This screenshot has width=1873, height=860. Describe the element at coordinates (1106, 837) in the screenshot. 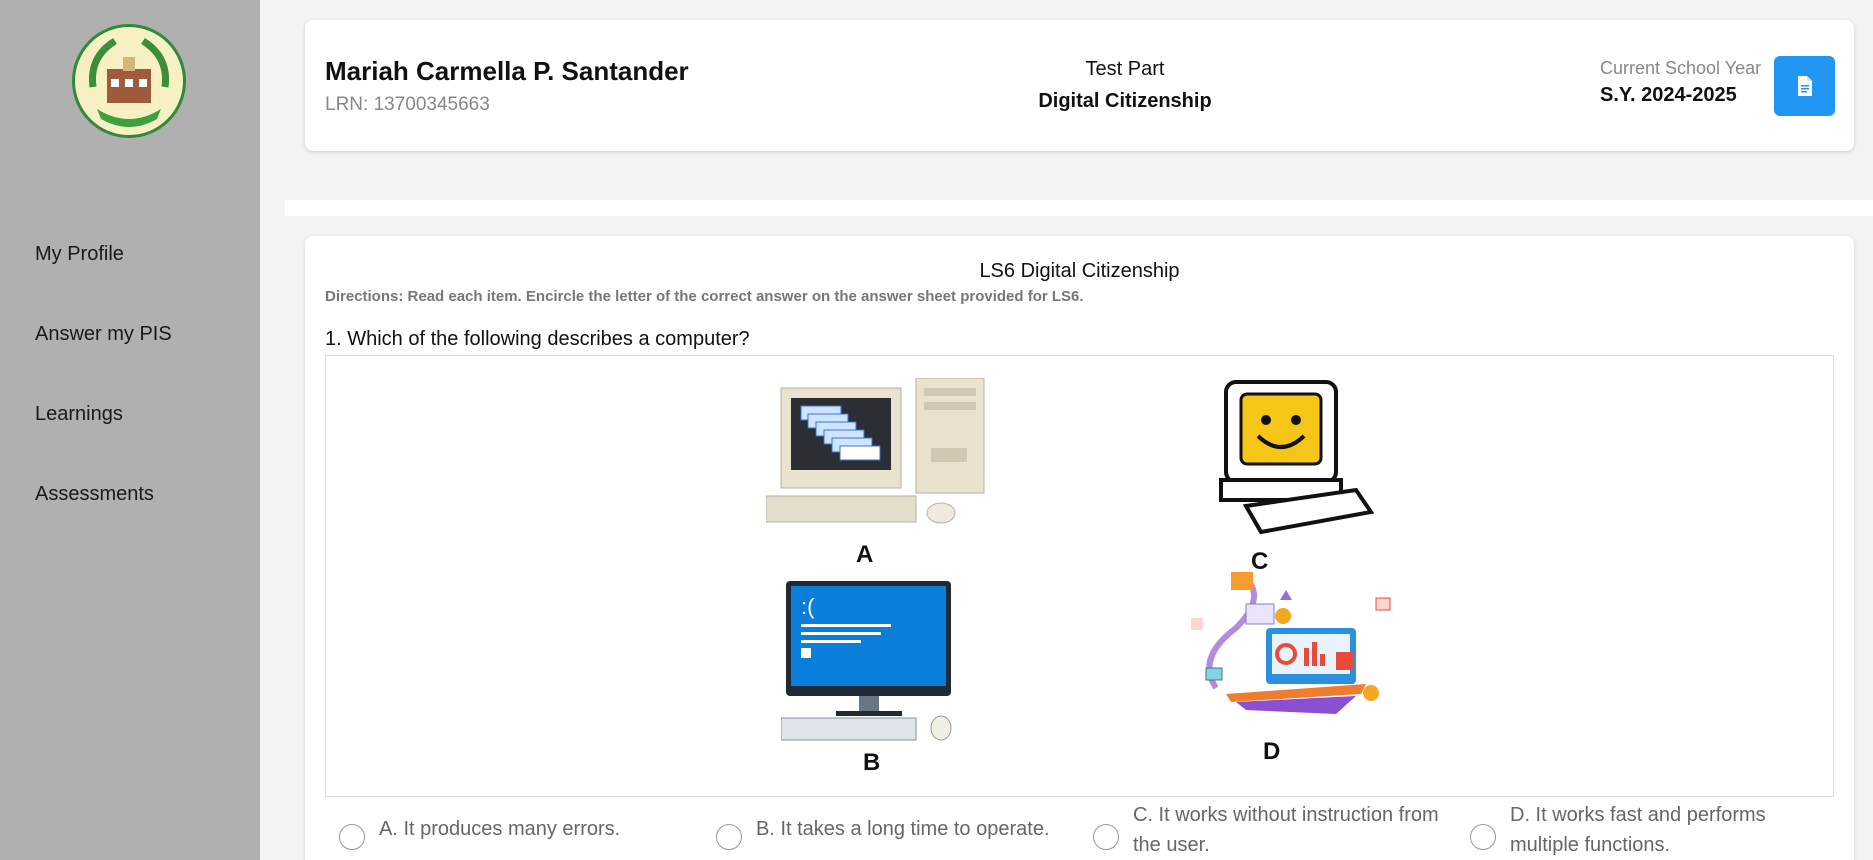

I see `option-c-radio` at that location.